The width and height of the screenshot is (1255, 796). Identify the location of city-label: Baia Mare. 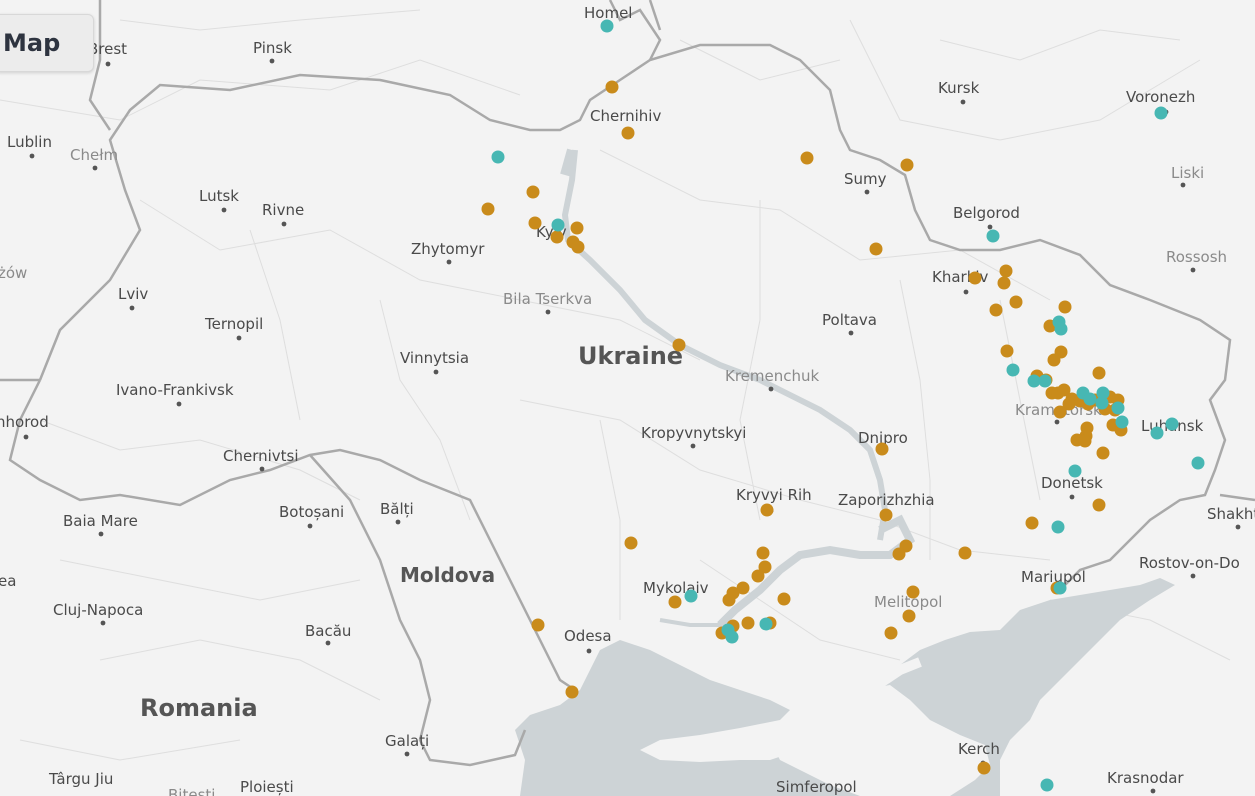
(100, 521).